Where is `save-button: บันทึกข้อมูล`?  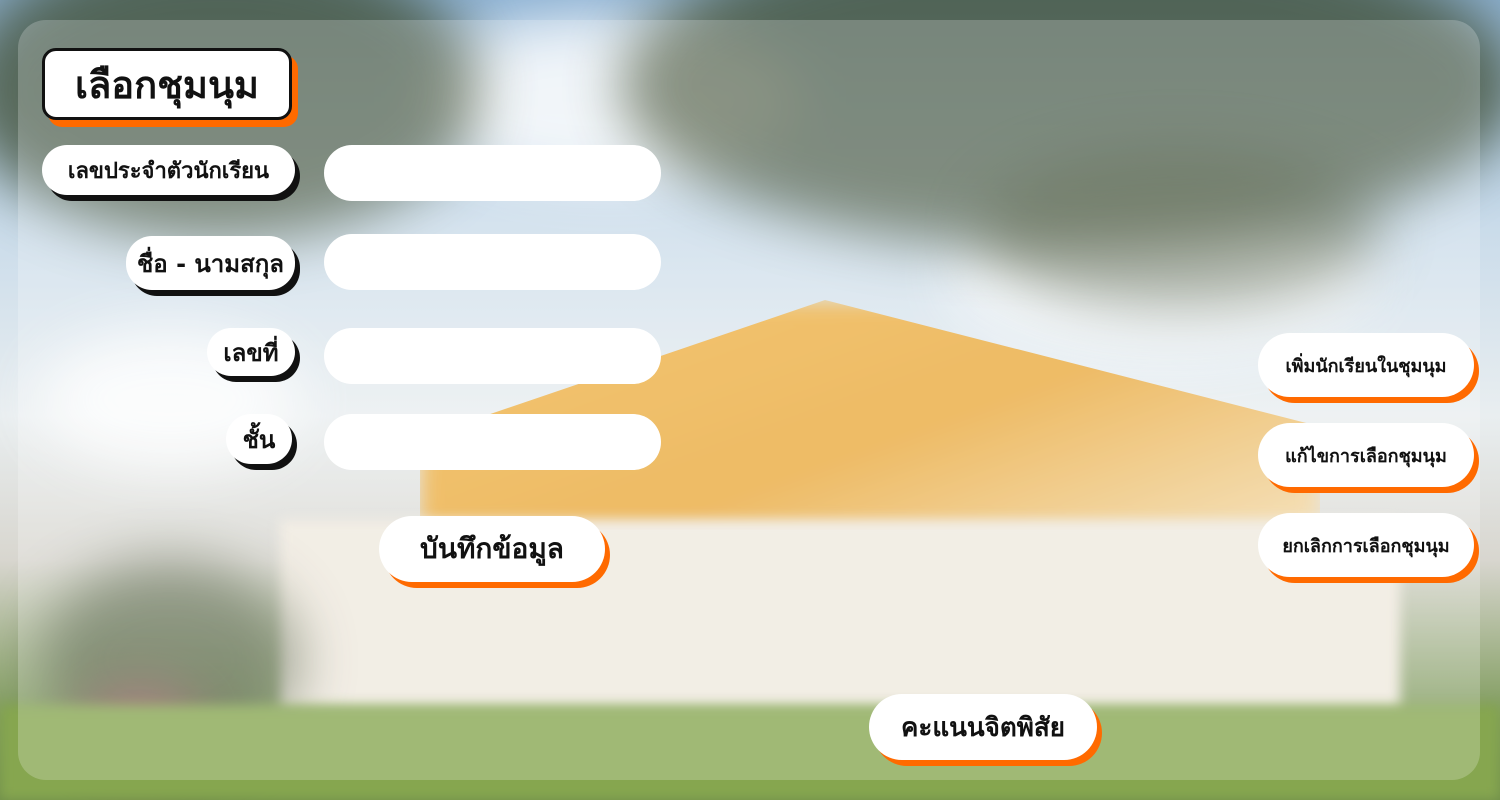
save-button: บันทึกข้อมูล is located at coordinates (492, 549).